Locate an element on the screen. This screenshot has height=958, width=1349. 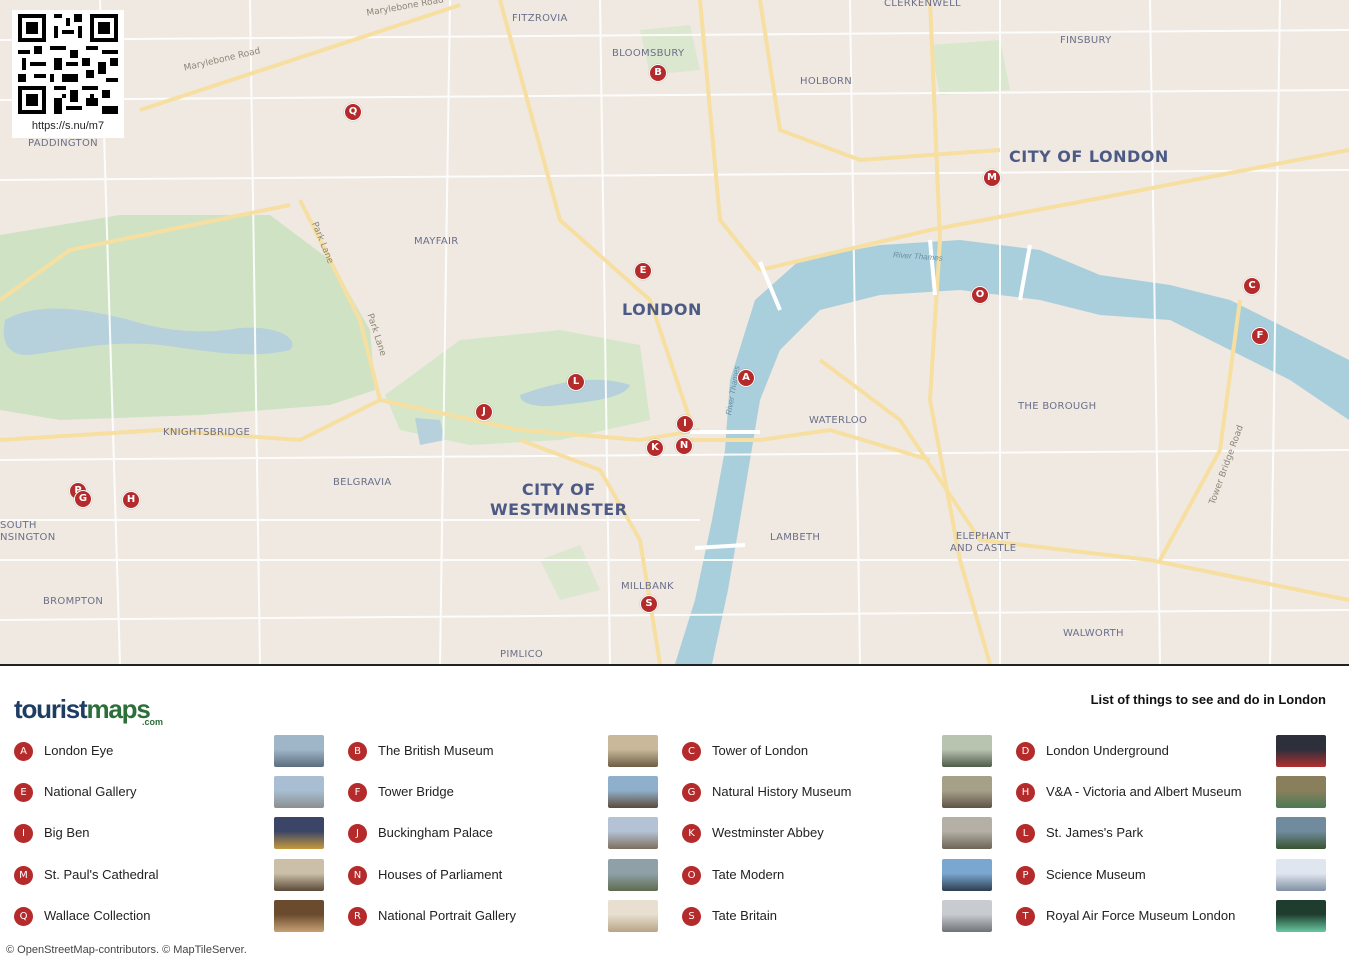
legend-badge: E is located at coordinates (23, 792).